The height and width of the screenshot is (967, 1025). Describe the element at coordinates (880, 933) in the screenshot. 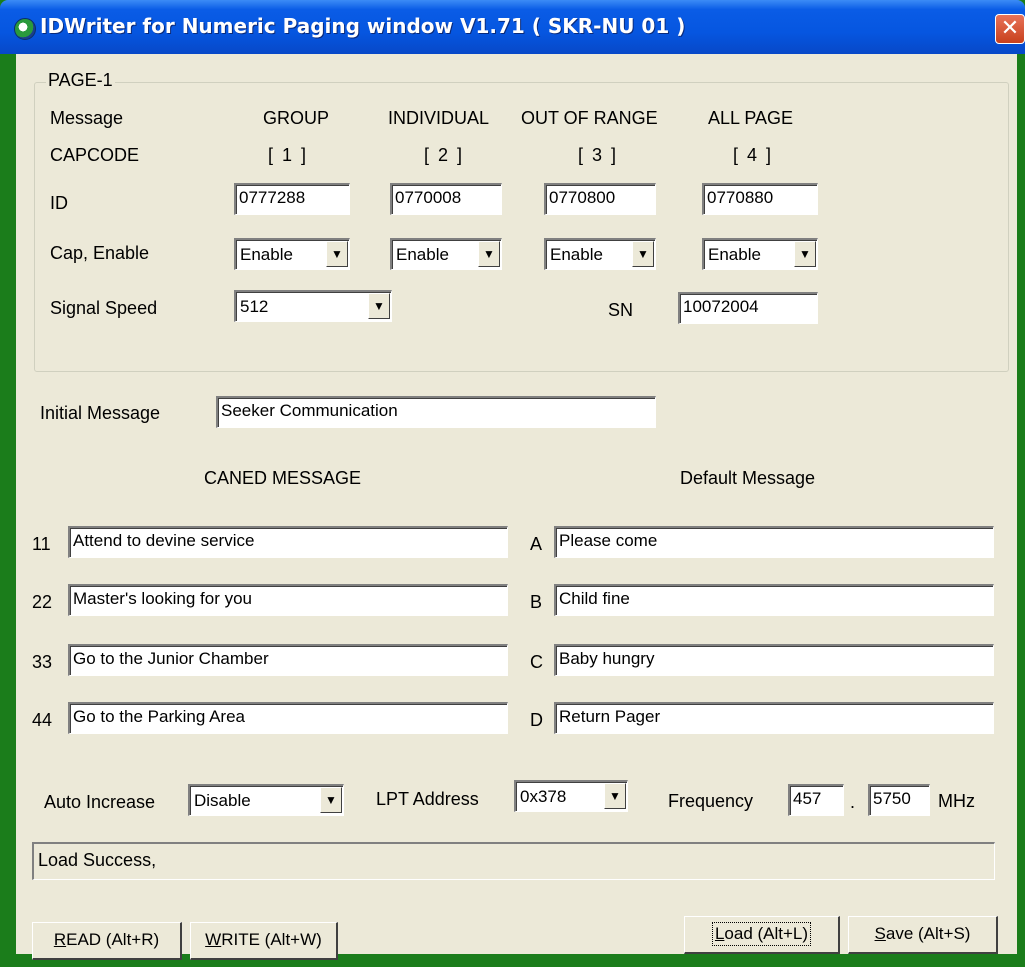

I see `save-accel: S` at that location.